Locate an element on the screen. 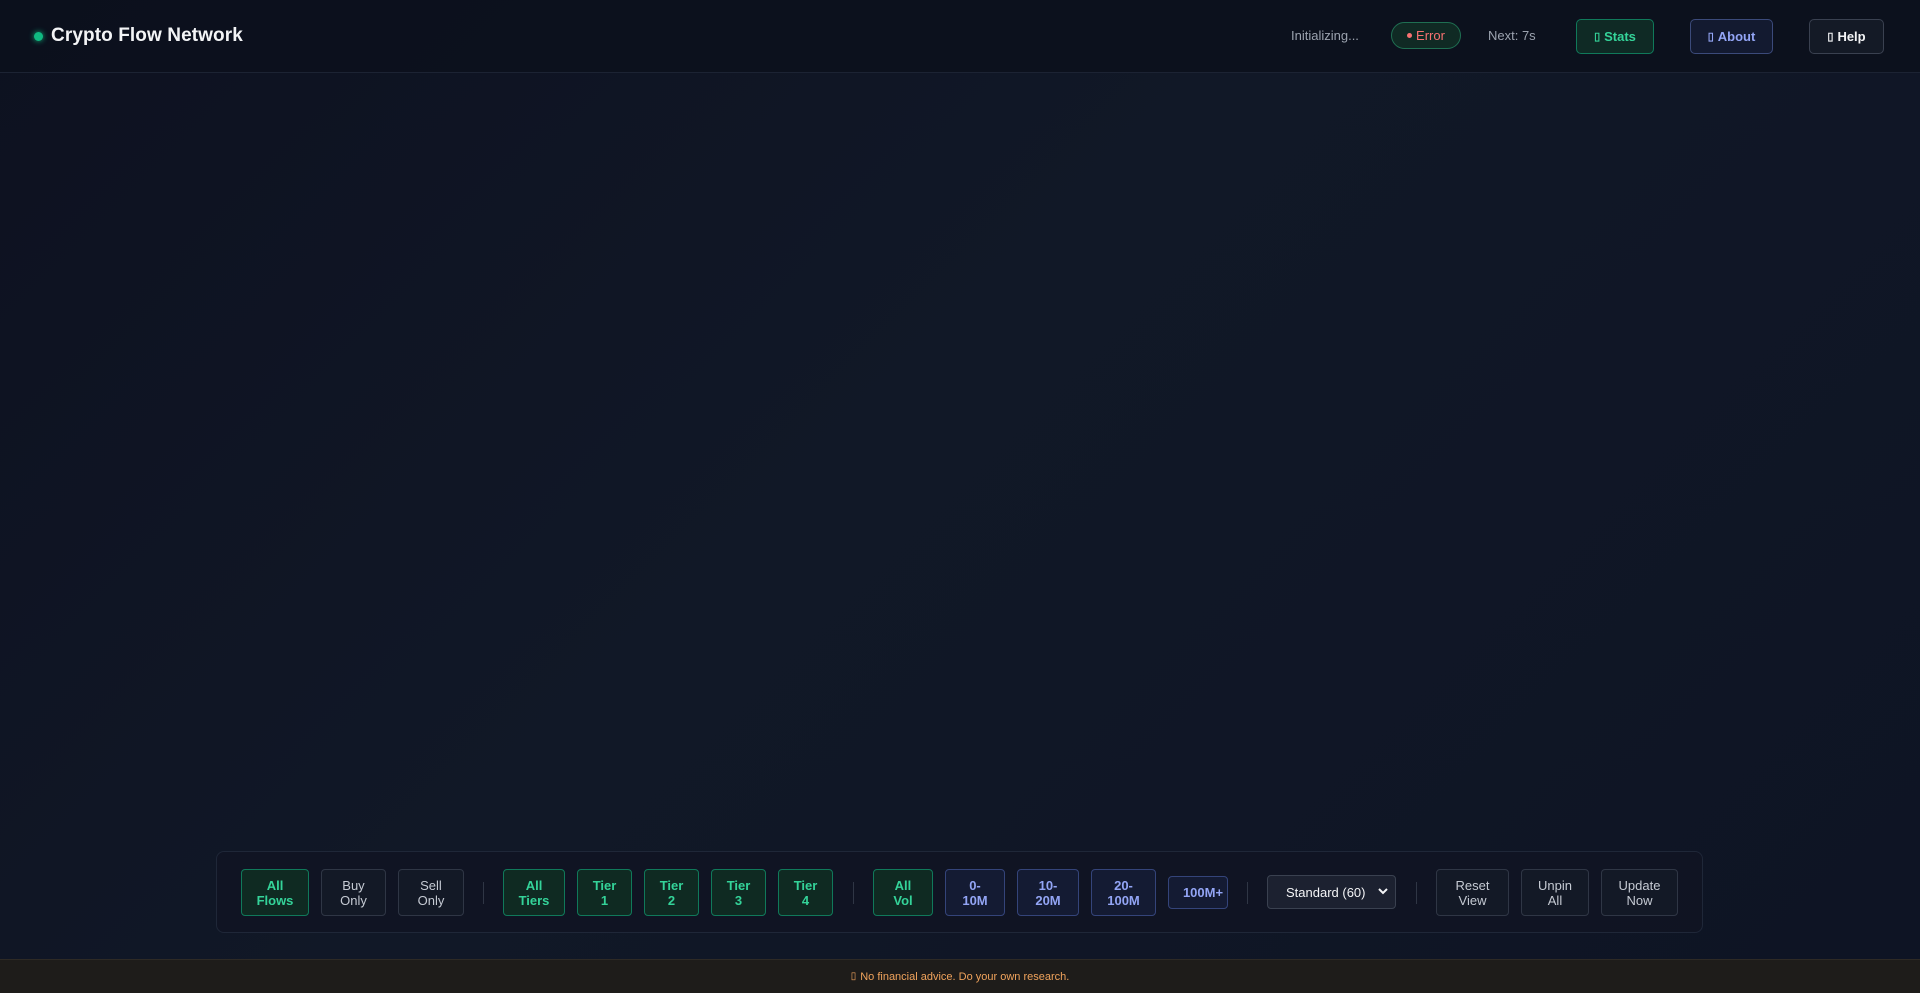 This screenshot has height=993, width=1920. filter-volume-20-100m-button: 20- 100M is located at coordinates (1123, 892).